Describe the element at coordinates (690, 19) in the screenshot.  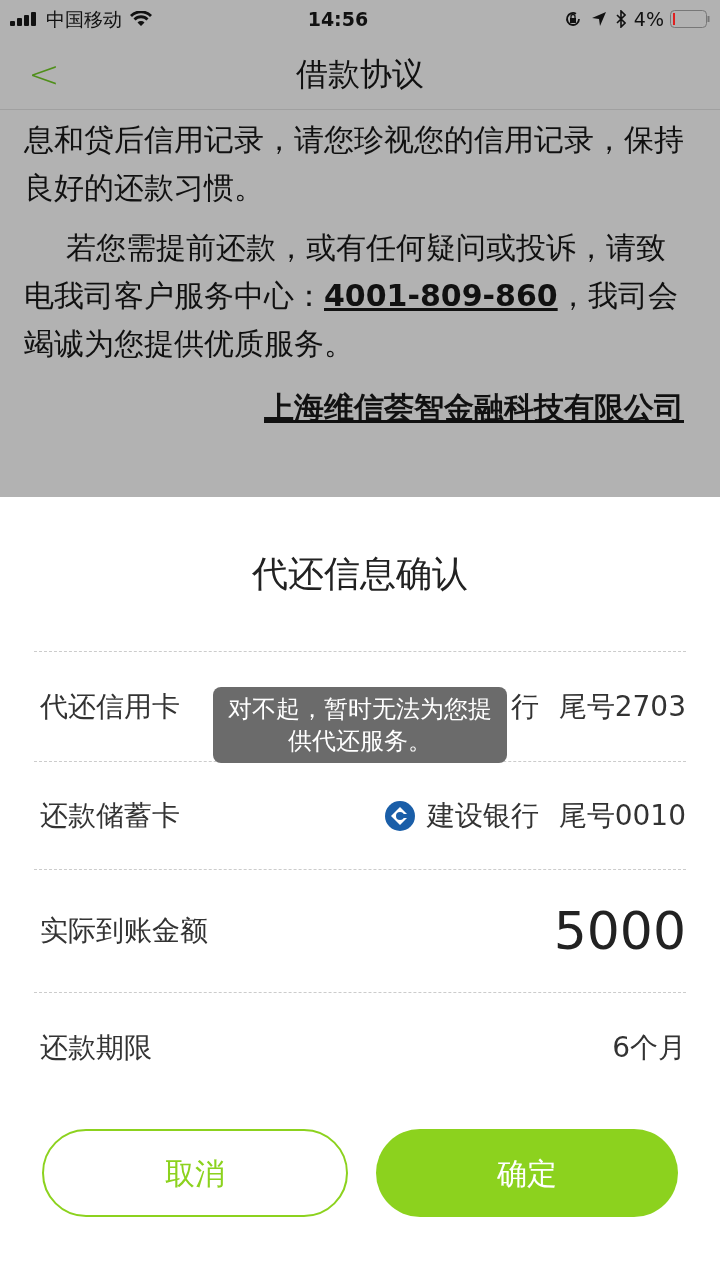
I see `battery-icon` at that location.